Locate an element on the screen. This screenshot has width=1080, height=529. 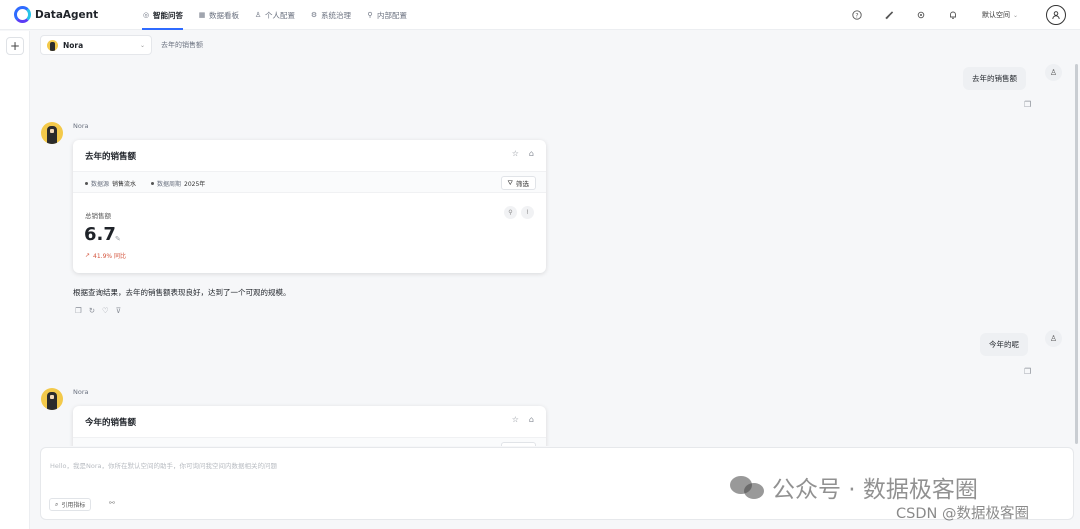
nav-item-label: 个人配置 is located at coordinates (280, 15).